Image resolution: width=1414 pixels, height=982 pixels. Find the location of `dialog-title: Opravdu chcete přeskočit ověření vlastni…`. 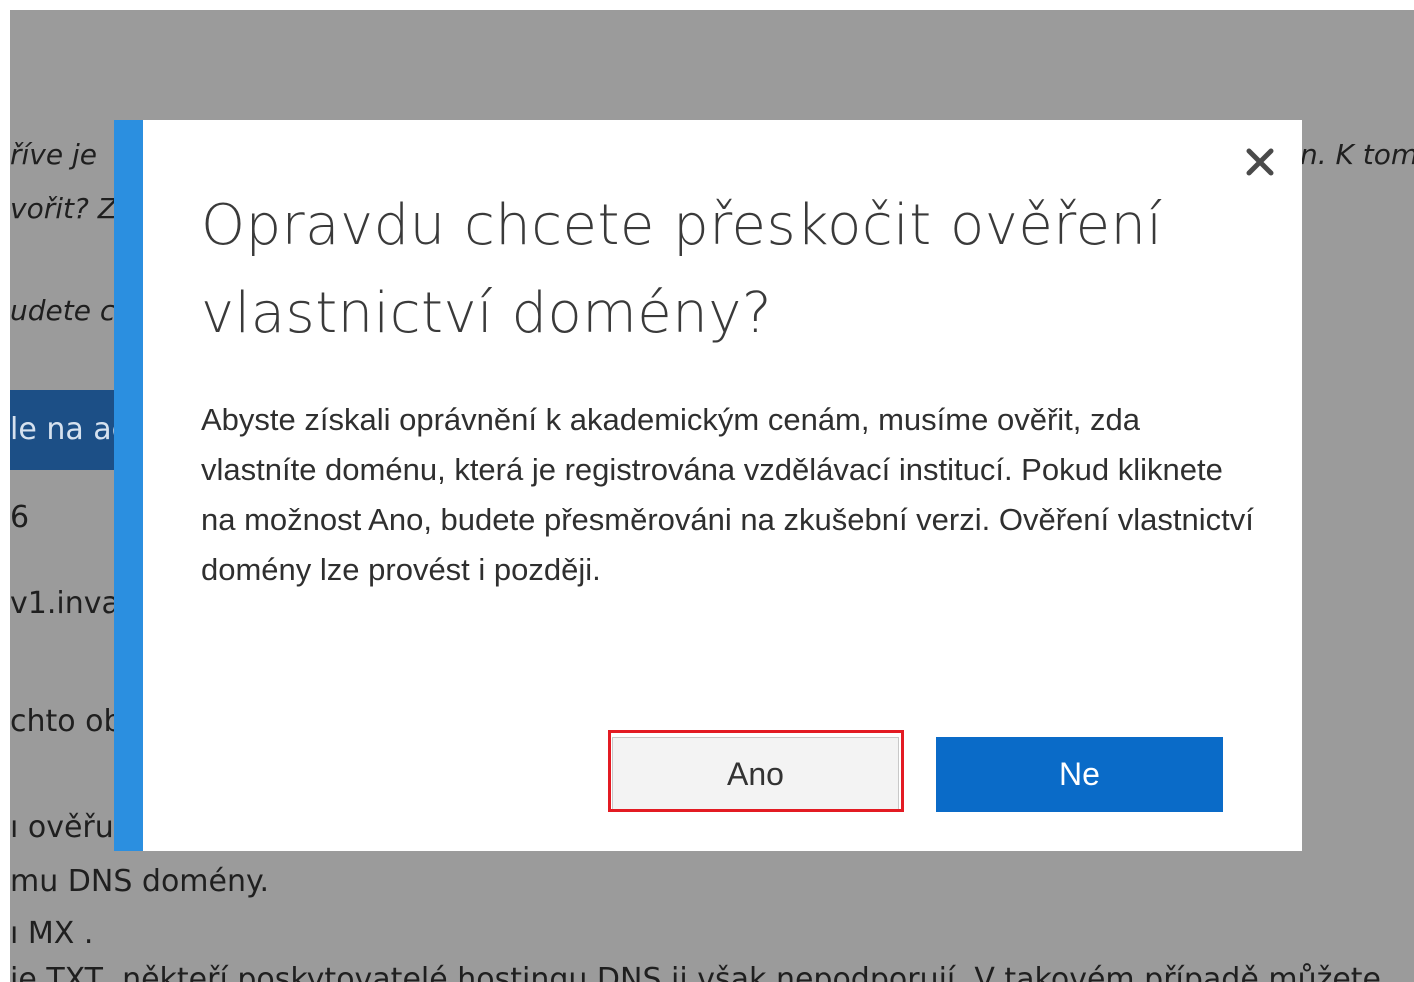

dialog-title: Opravdu chcete přeskočit ověření vlastni… is located at coordinates (682, 269).